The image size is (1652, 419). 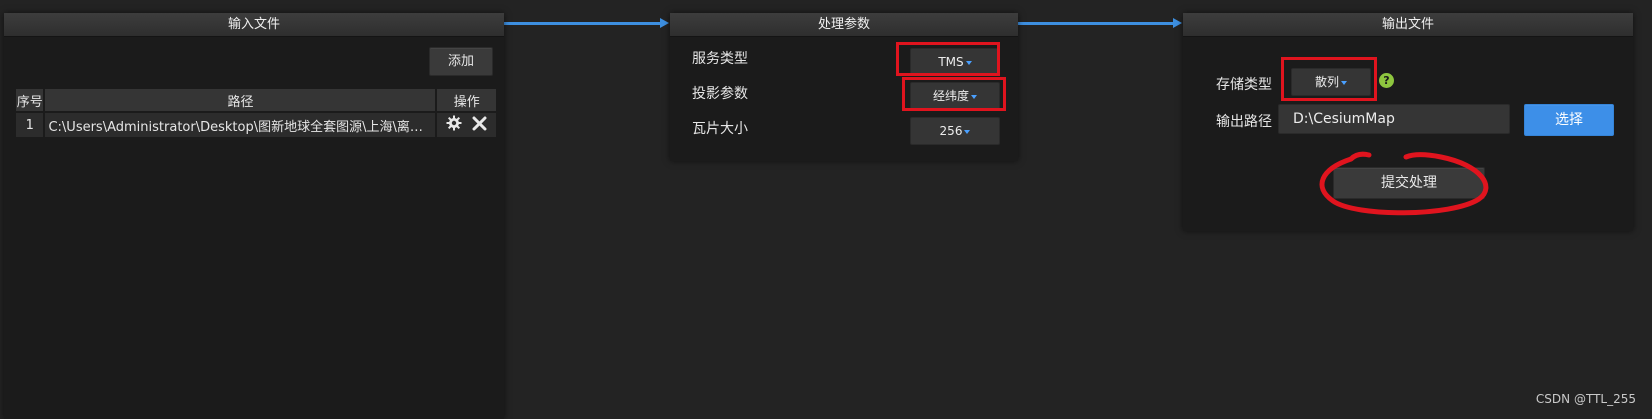 What do you see at coordinates (1386, 80) in the screenshot?
I see `help-icon: ?` at bounding box center [1386, 80].